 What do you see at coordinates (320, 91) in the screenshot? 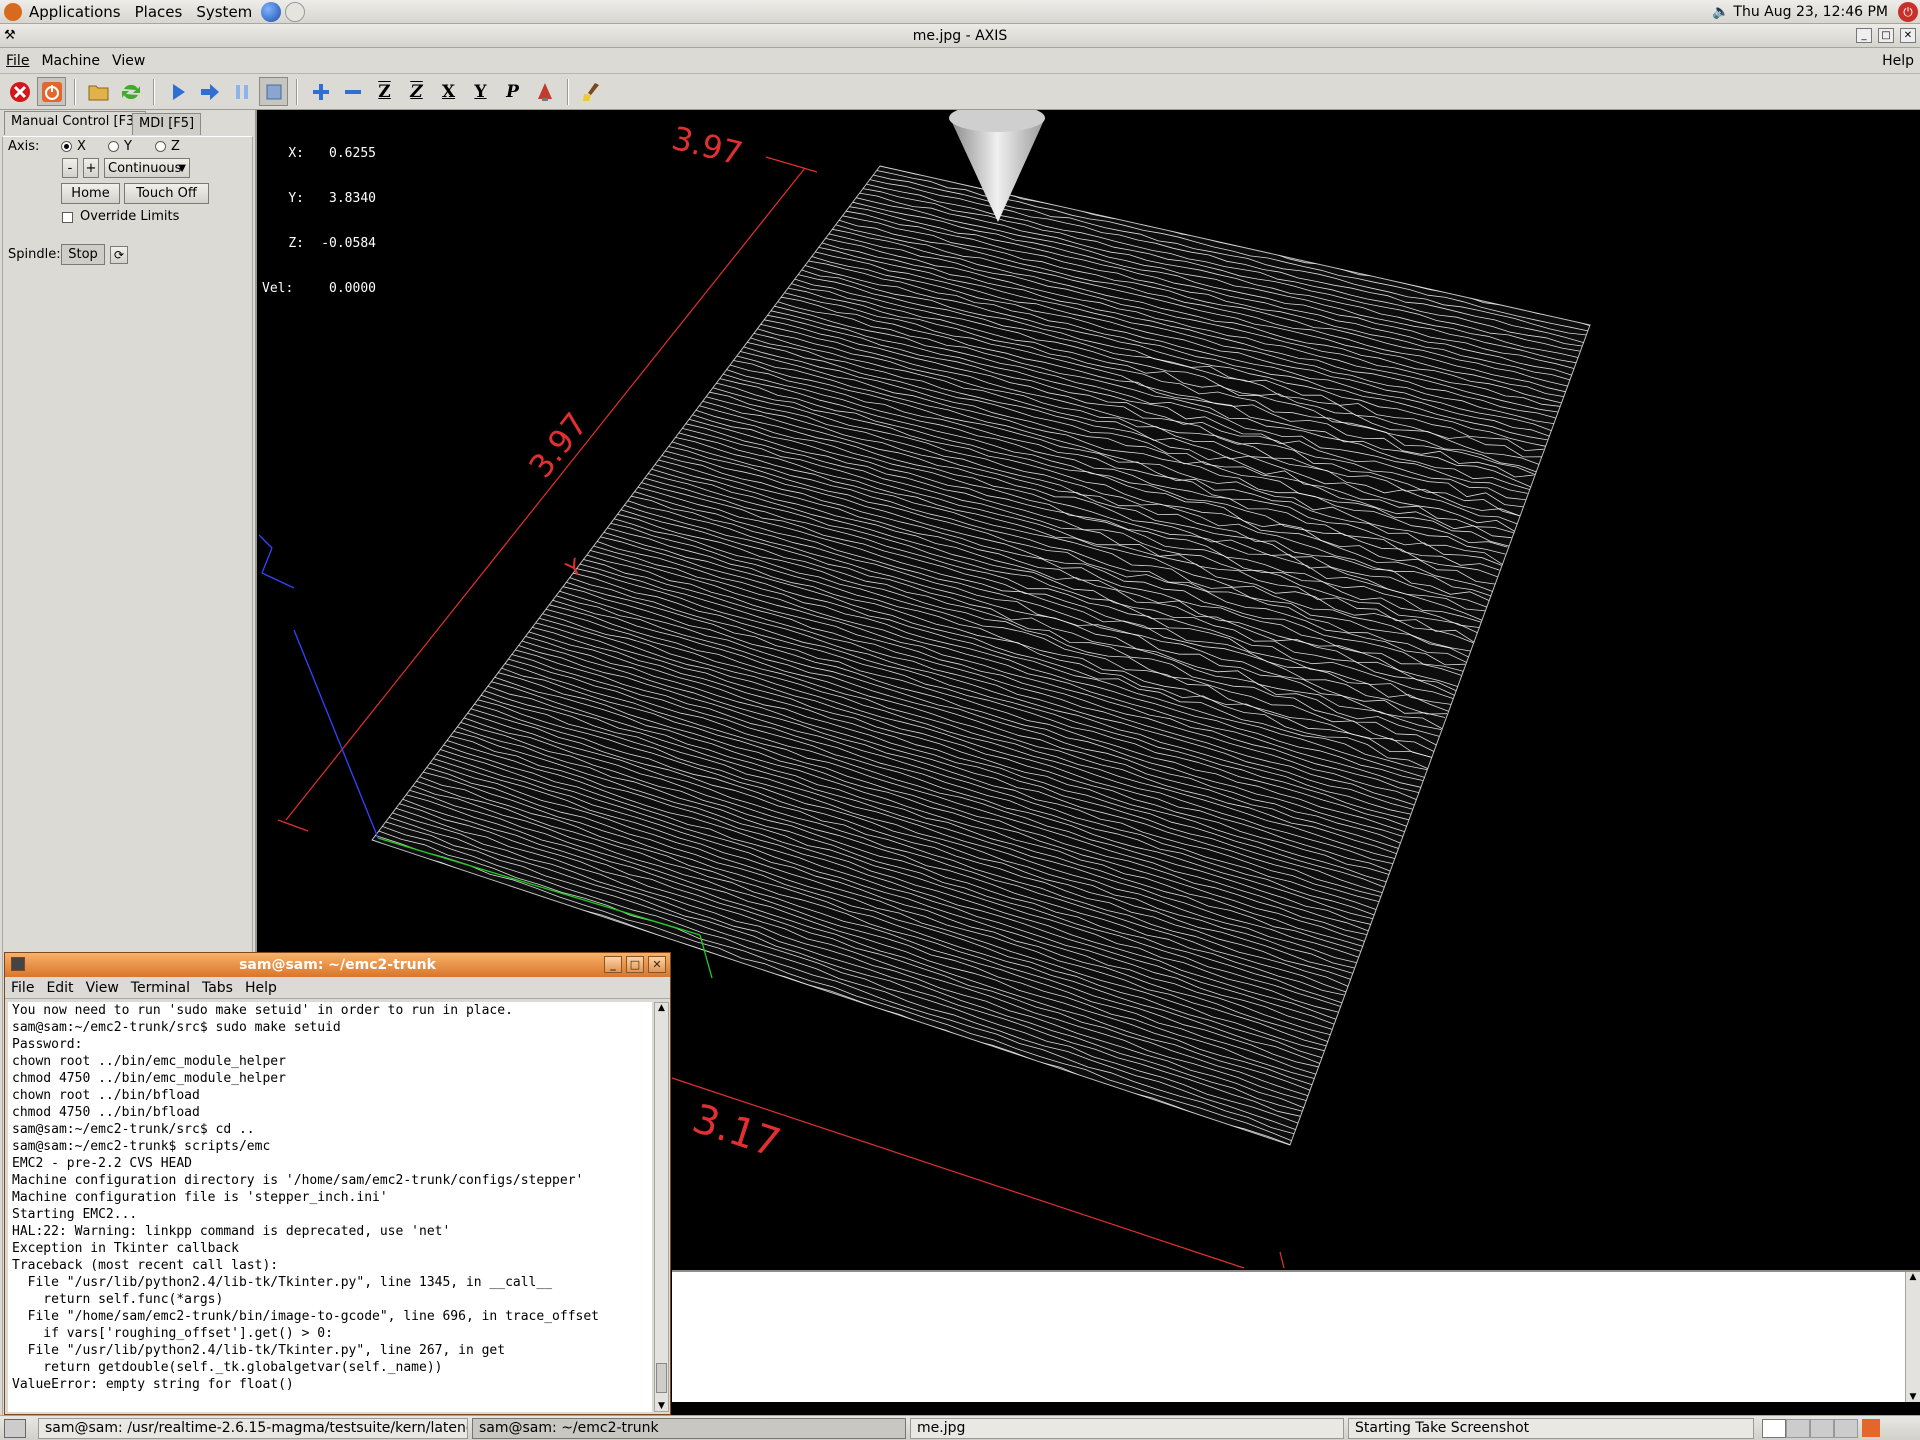
I see `zoom-in-icon` at bounding box center [320, 91].